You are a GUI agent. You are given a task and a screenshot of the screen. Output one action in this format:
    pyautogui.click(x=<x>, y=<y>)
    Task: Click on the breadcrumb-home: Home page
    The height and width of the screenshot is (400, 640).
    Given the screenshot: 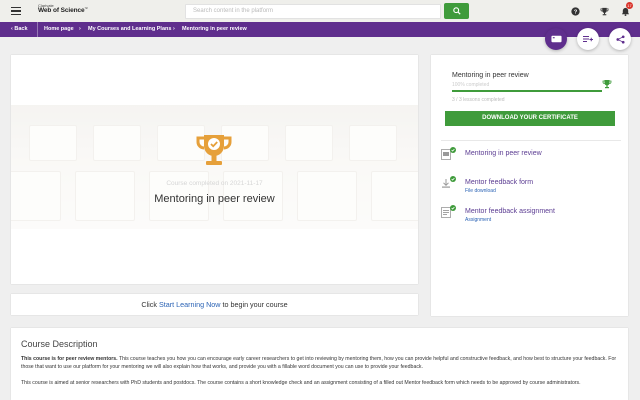 What is the action you would take?
    pyautogui.click(x=59, y=29)
    